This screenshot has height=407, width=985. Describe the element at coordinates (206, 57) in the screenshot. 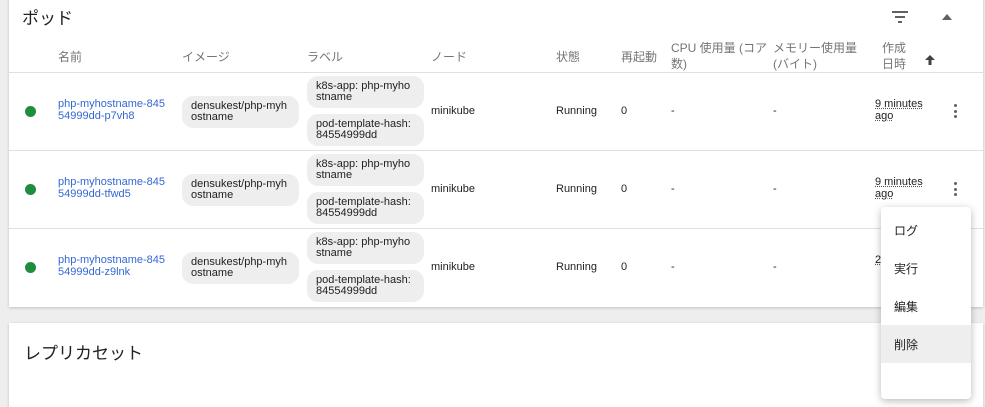

I see `col-image: イメージ` at that location.